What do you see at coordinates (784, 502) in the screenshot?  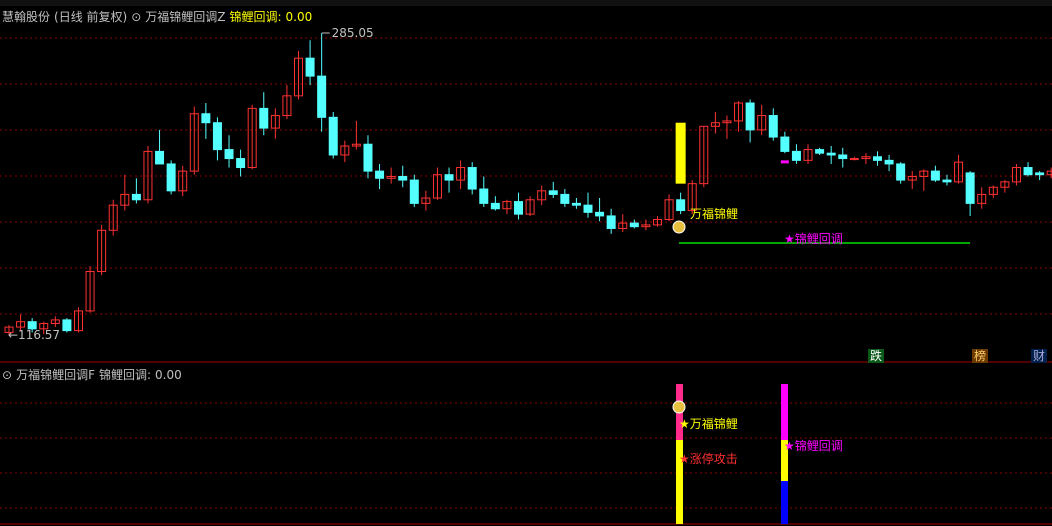 I see `sub-bar-blue` at bounding box center [784, 502].